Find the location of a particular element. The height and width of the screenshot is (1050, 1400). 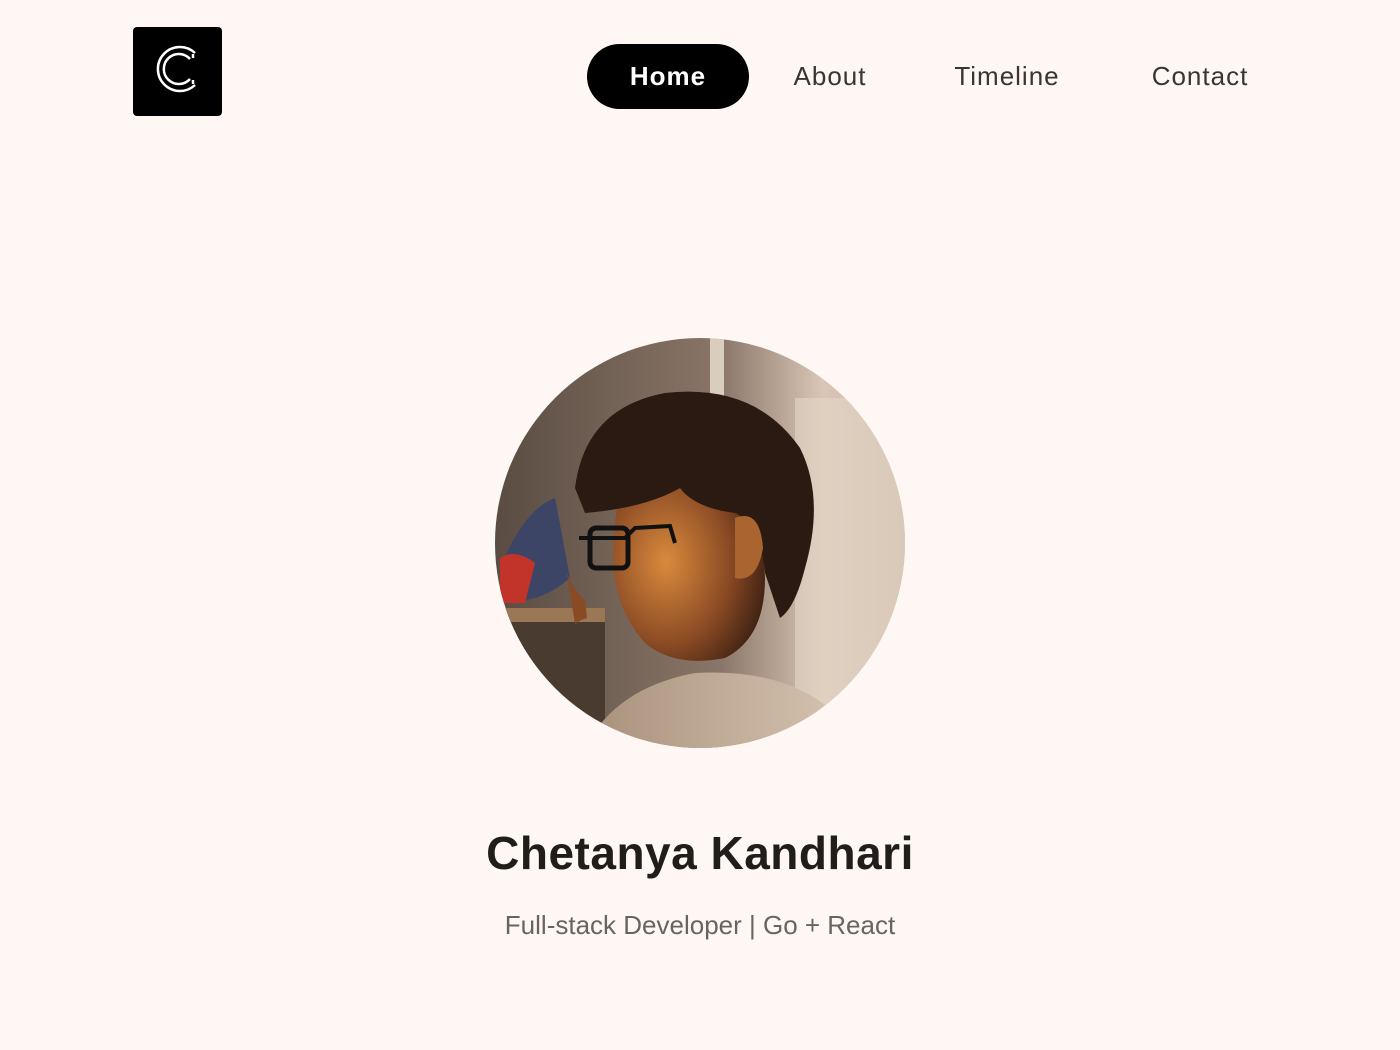

site-header: Home About Timeline Contact is located at coordinates (700, 75).